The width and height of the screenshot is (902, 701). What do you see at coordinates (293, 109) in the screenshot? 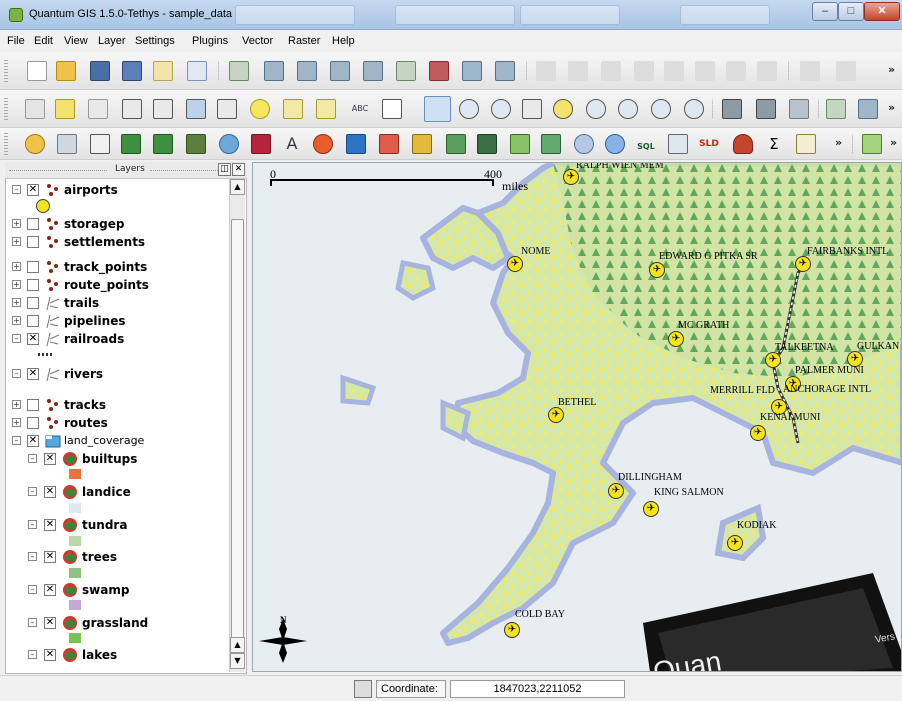
I see `new-bookmark-icon` at bounding box center [293, 109].